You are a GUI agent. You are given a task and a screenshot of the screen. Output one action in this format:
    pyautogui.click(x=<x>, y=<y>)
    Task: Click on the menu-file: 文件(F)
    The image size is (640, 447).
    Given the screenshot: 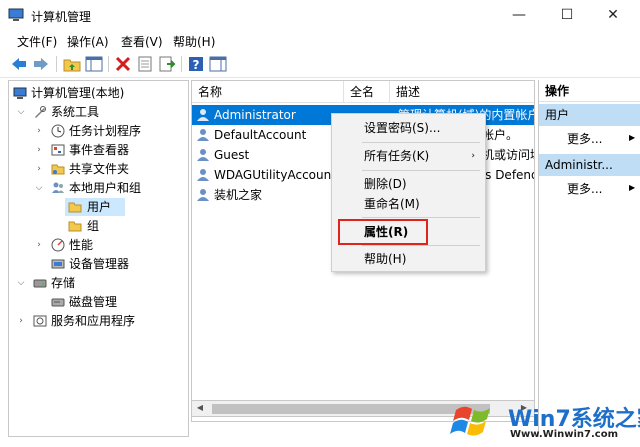 What is the action you would take?
    pyautogui.click(x=37, y=41)
    